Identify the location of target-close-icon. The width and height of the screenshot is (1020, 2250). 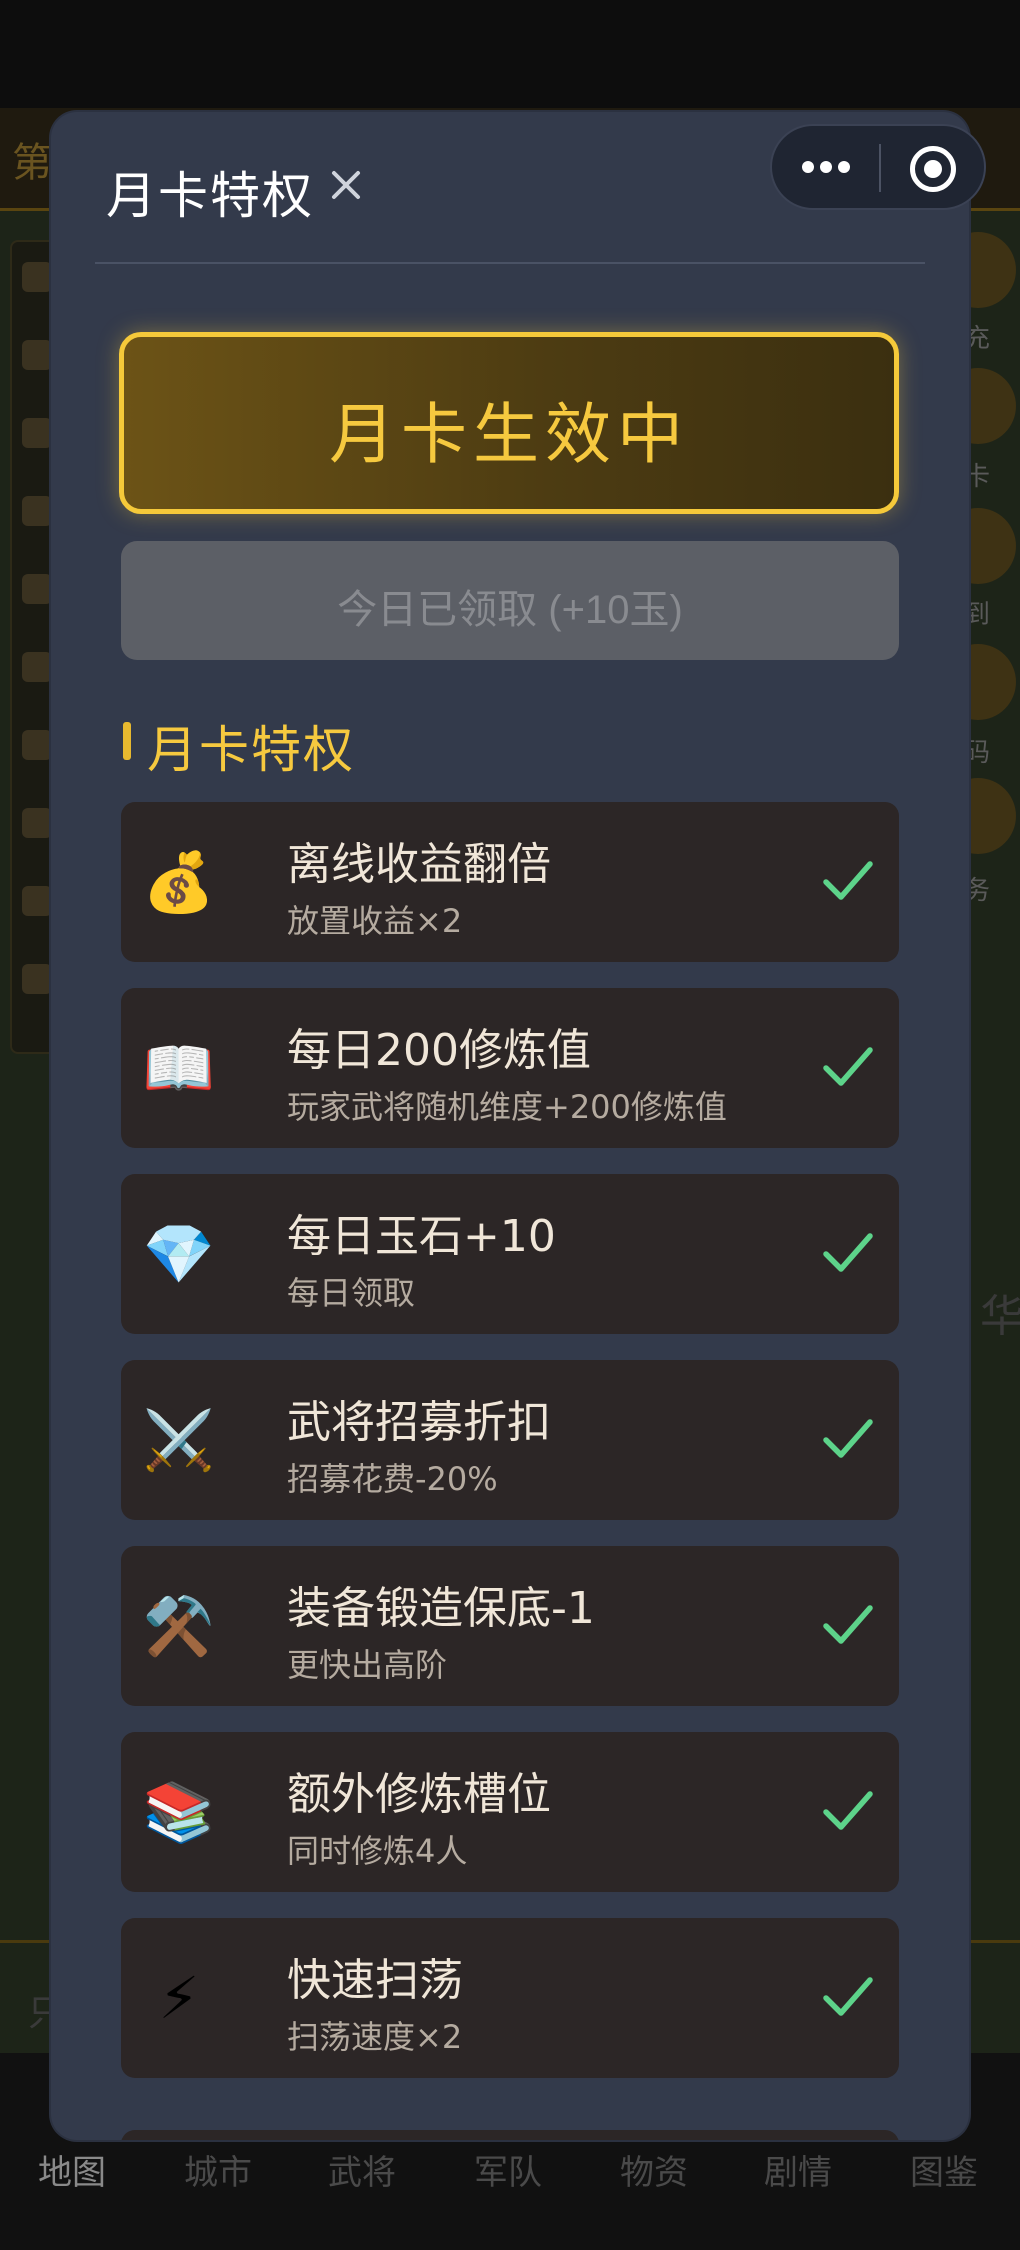
(933, 169).